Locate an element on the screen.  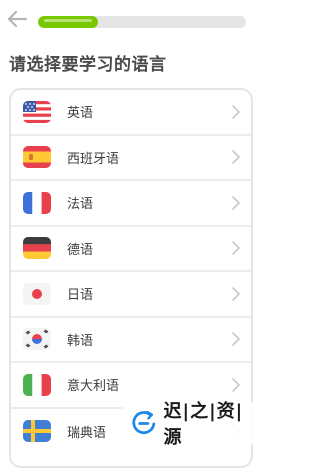
top-bar is located at coordinates (133, 22).